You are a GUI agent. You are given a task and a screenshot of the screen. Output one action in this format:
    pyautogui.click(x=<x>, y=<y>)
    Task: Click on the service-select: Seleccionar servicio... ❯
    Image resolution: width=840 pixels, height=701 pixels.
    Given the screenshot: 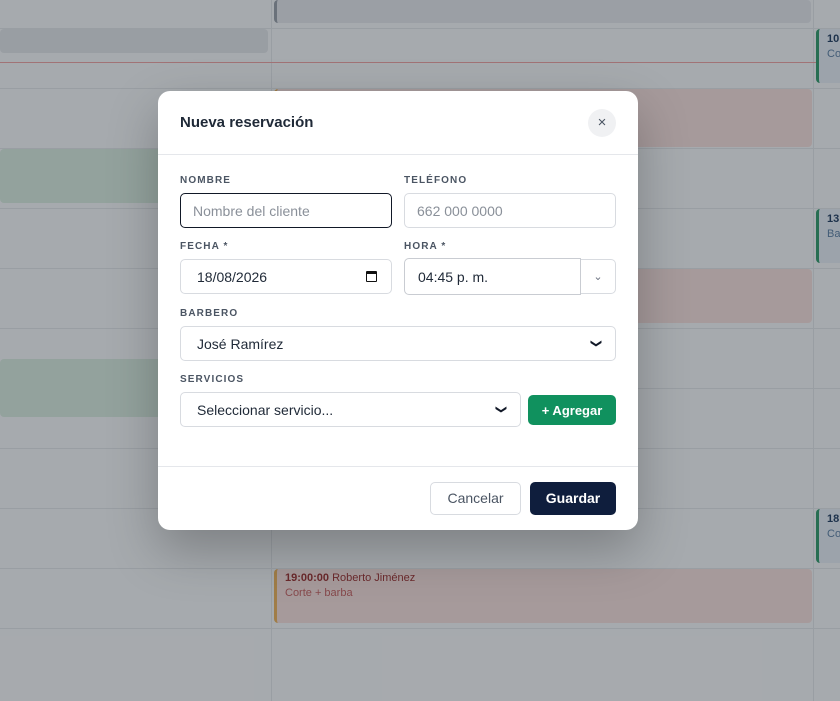 What is the action you would take?
    pyautogui.click(x=350, y=409)
    